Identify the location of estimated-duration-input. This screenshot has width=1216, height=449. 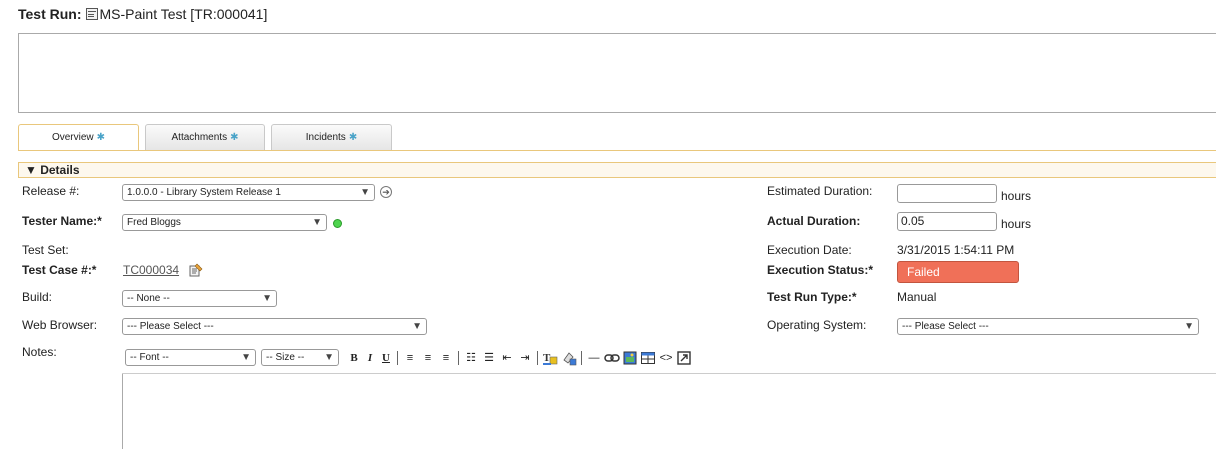
(947, 193).